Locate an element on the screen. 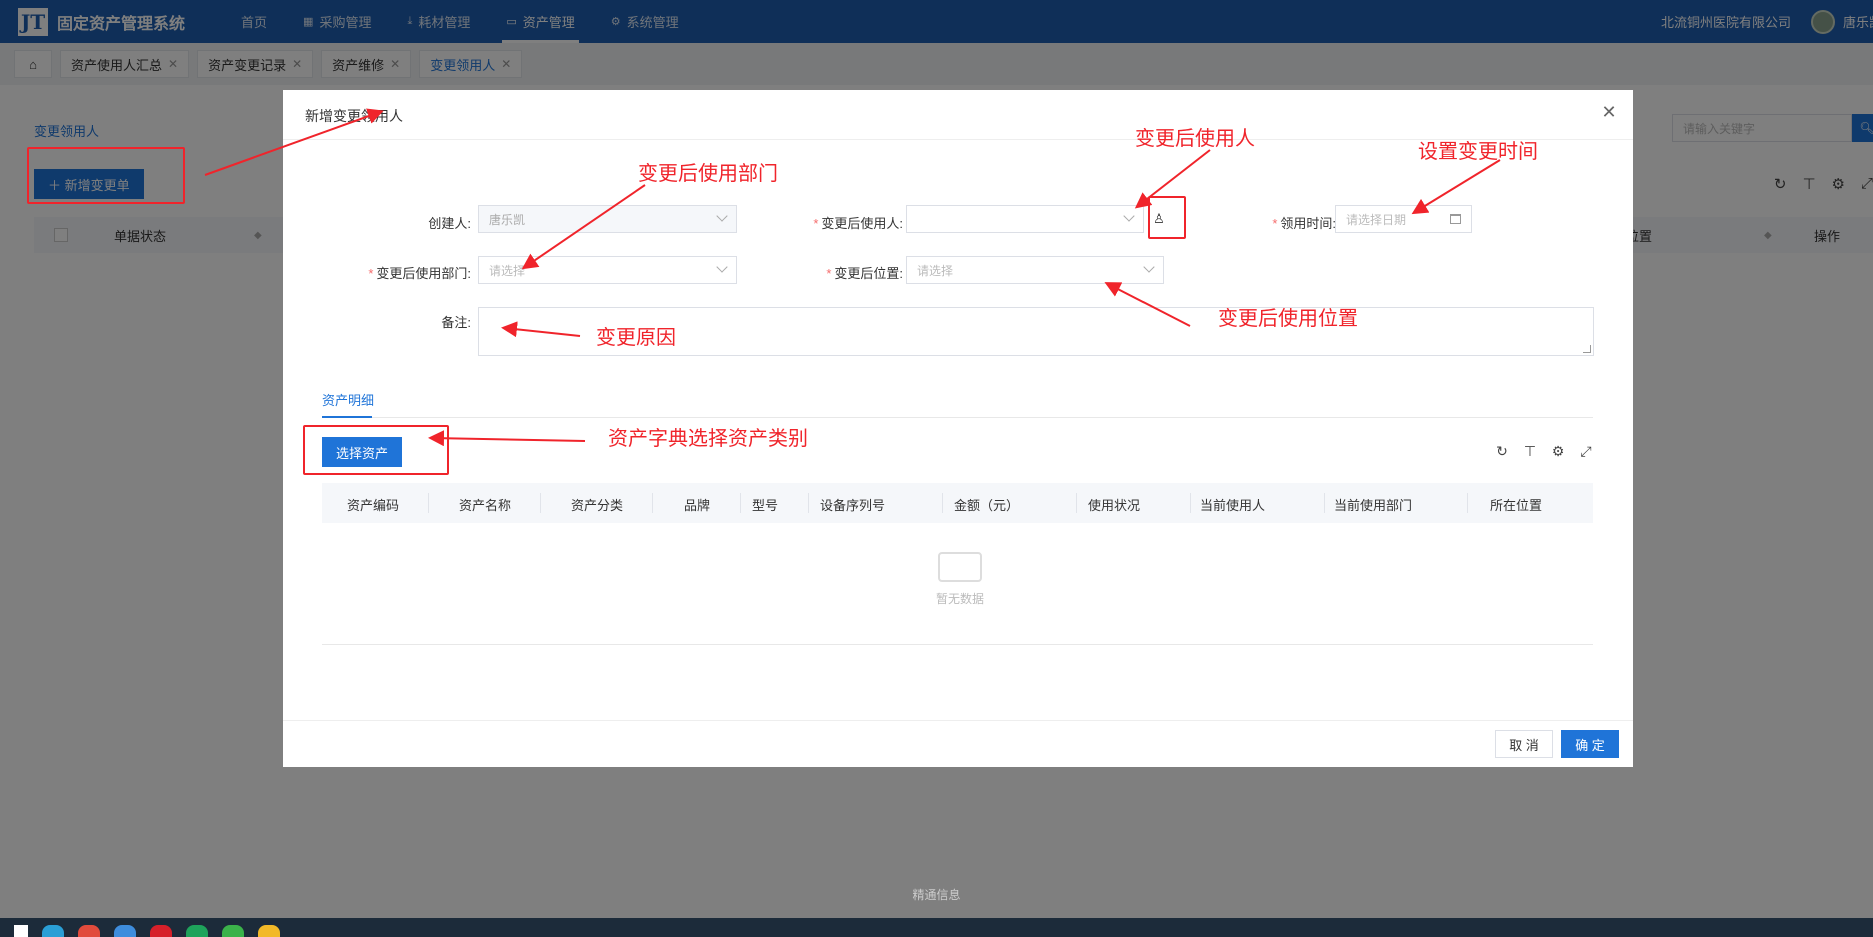 This screenshot has width=1873, height=937. tab-divider is located at coordinates (957, 417).